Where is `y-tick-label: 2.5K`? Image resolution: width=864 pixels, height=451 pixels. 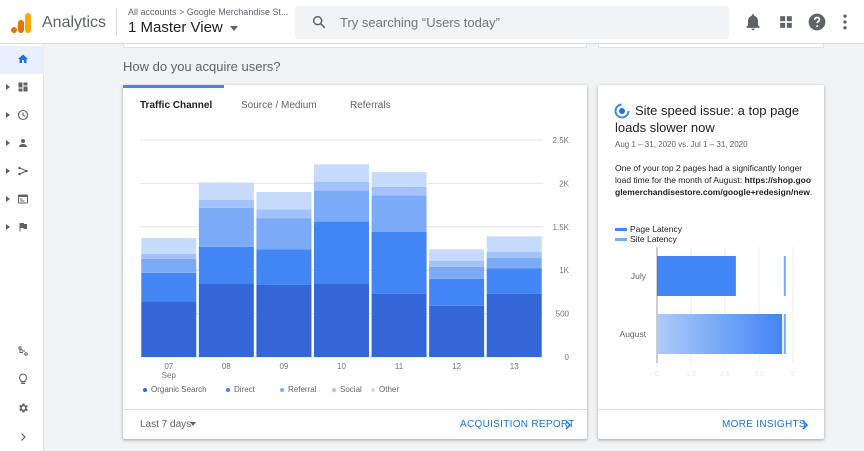 y-tick-label: 2.5K is located at coordinates (561, 140).